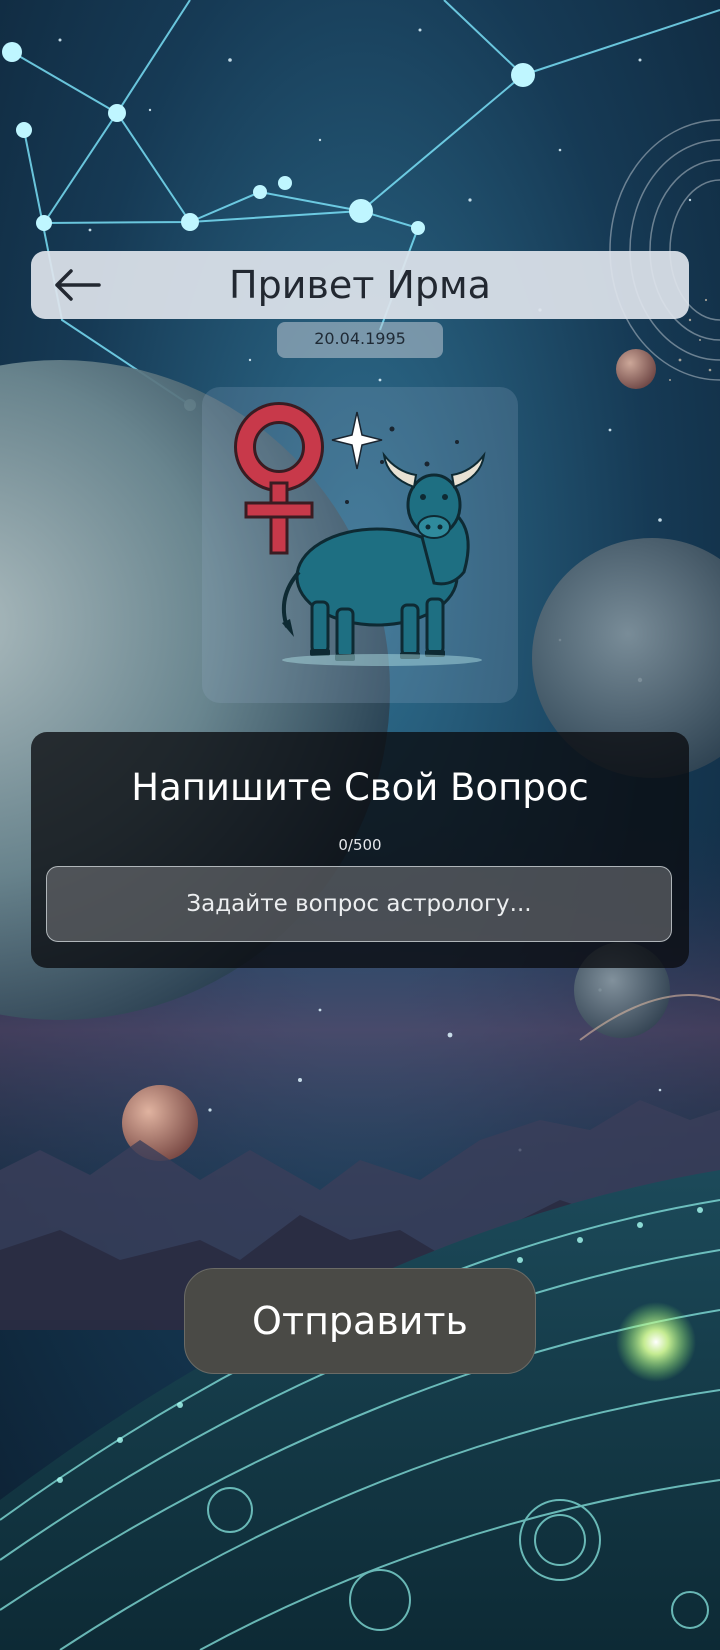  I want to click on birth-date: 20.04.1995, so click(360, 340).